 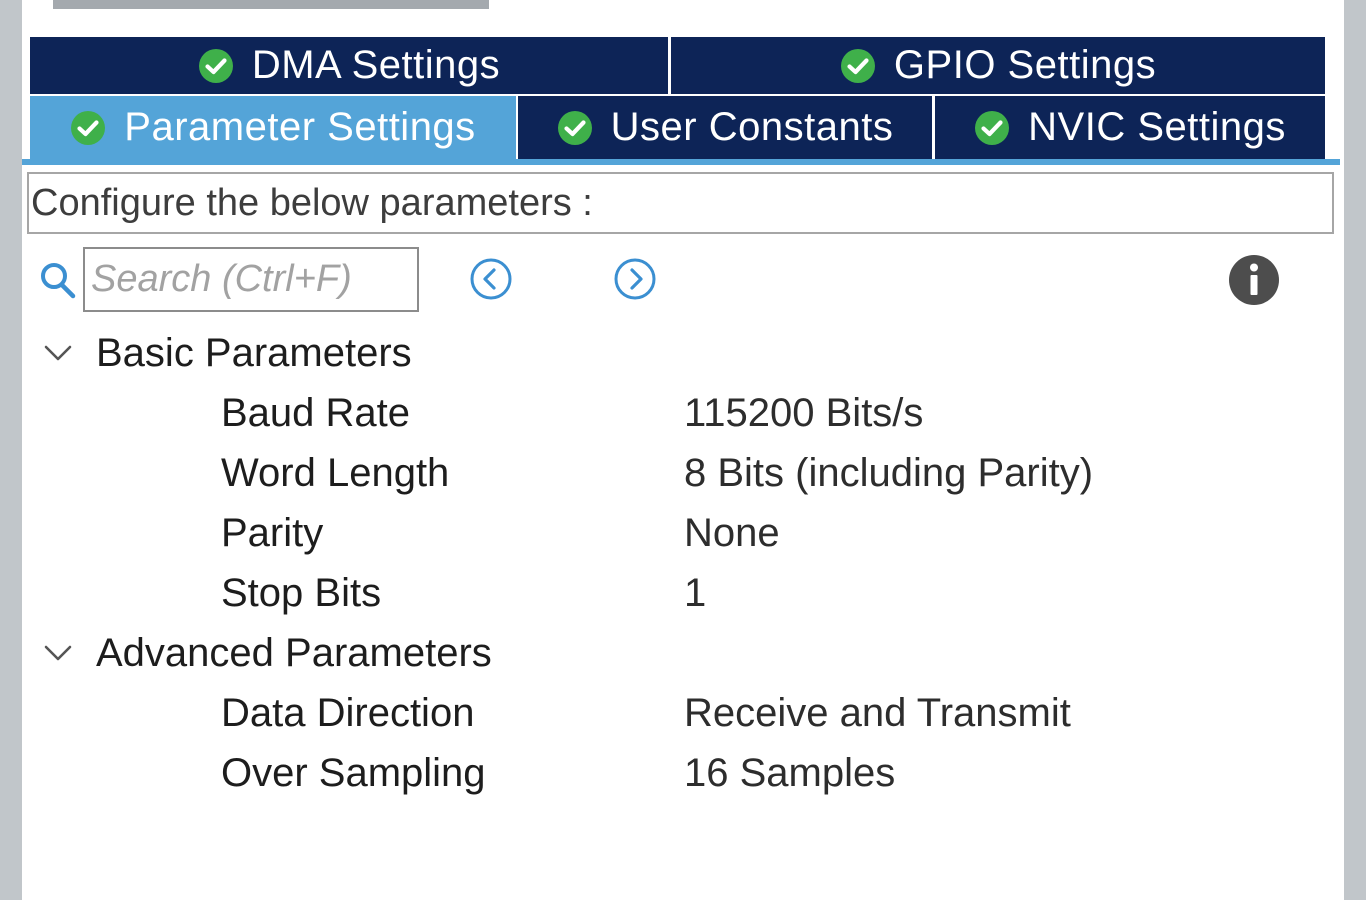 I want to click on param-baud-rate: Baud Rate, so click(x=315, y=413).